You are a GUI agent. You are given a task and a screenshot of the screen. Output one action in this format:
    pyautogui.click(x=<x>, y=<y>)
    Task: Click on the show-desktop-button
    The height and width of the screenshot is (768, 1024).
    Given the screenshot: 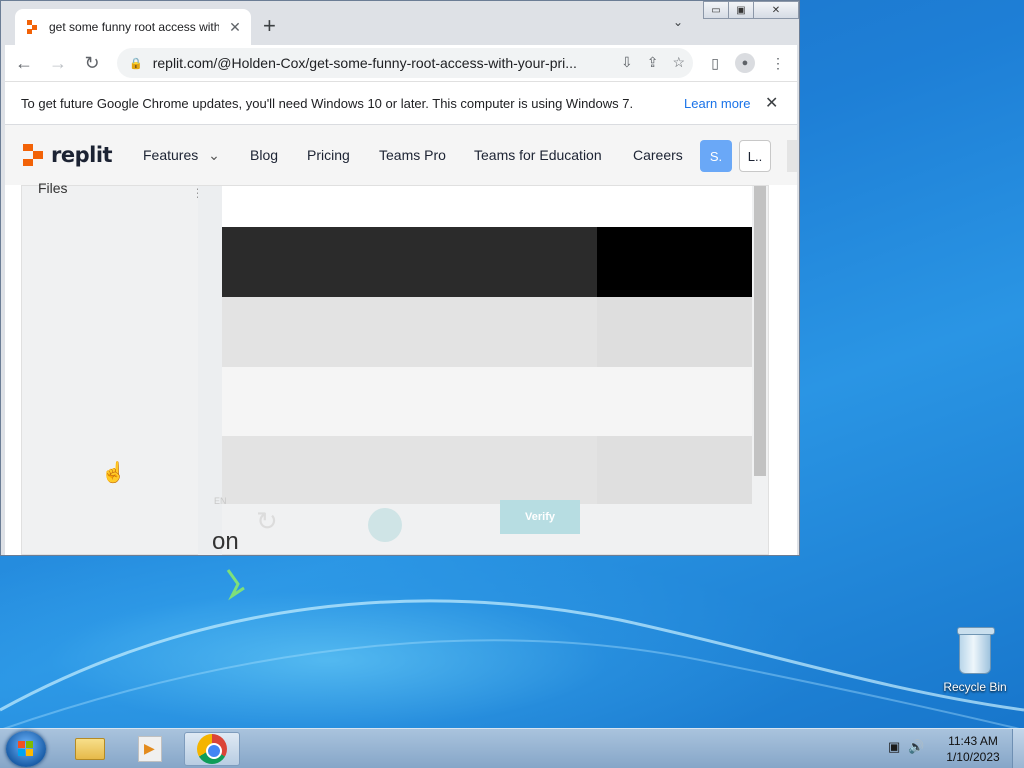 What is the action you would take?
    pyautogui.click(x=1018, y=748)
    